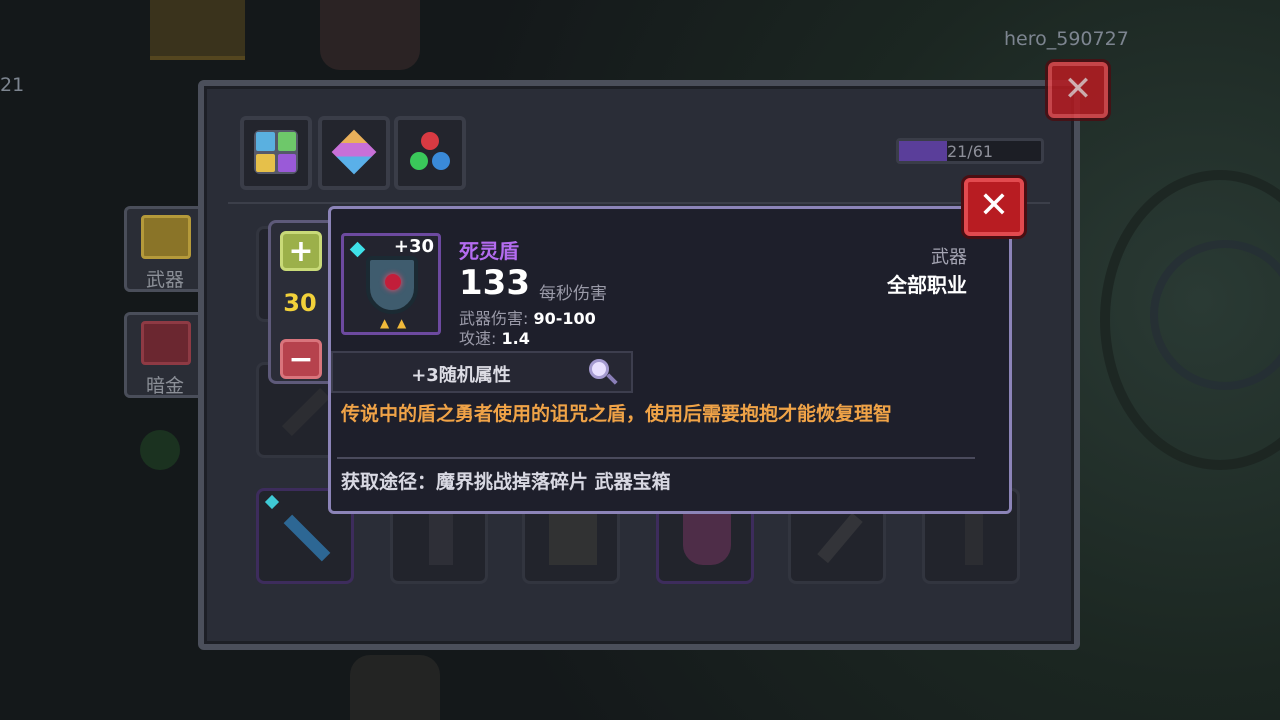 This screenshot has height=720, width=1280. I want to click on bottle-item-icon, so click(441, 538).